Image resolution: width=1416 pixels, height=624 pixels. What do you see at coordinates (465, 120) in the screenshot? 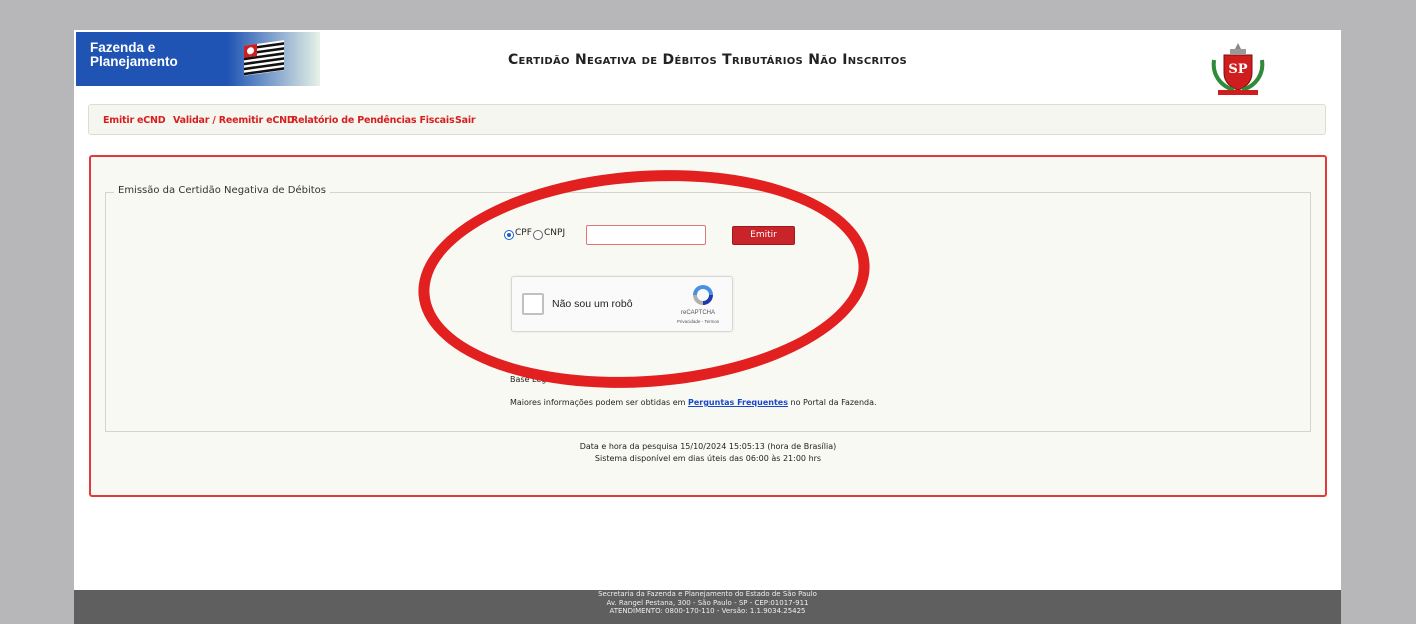
I see `nav-sair: Sair` at bounding box center [465, 120].